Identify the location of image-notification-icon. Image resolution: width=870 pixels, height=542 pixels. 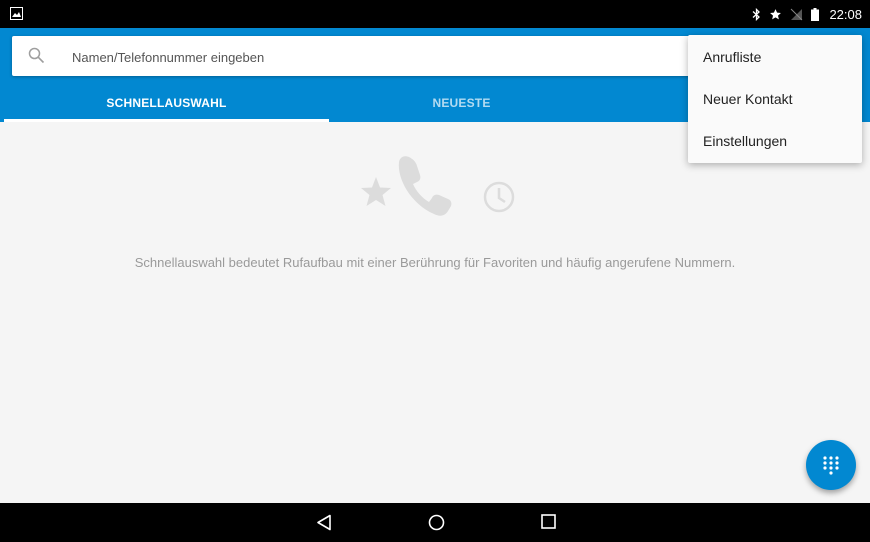
(16, 13).